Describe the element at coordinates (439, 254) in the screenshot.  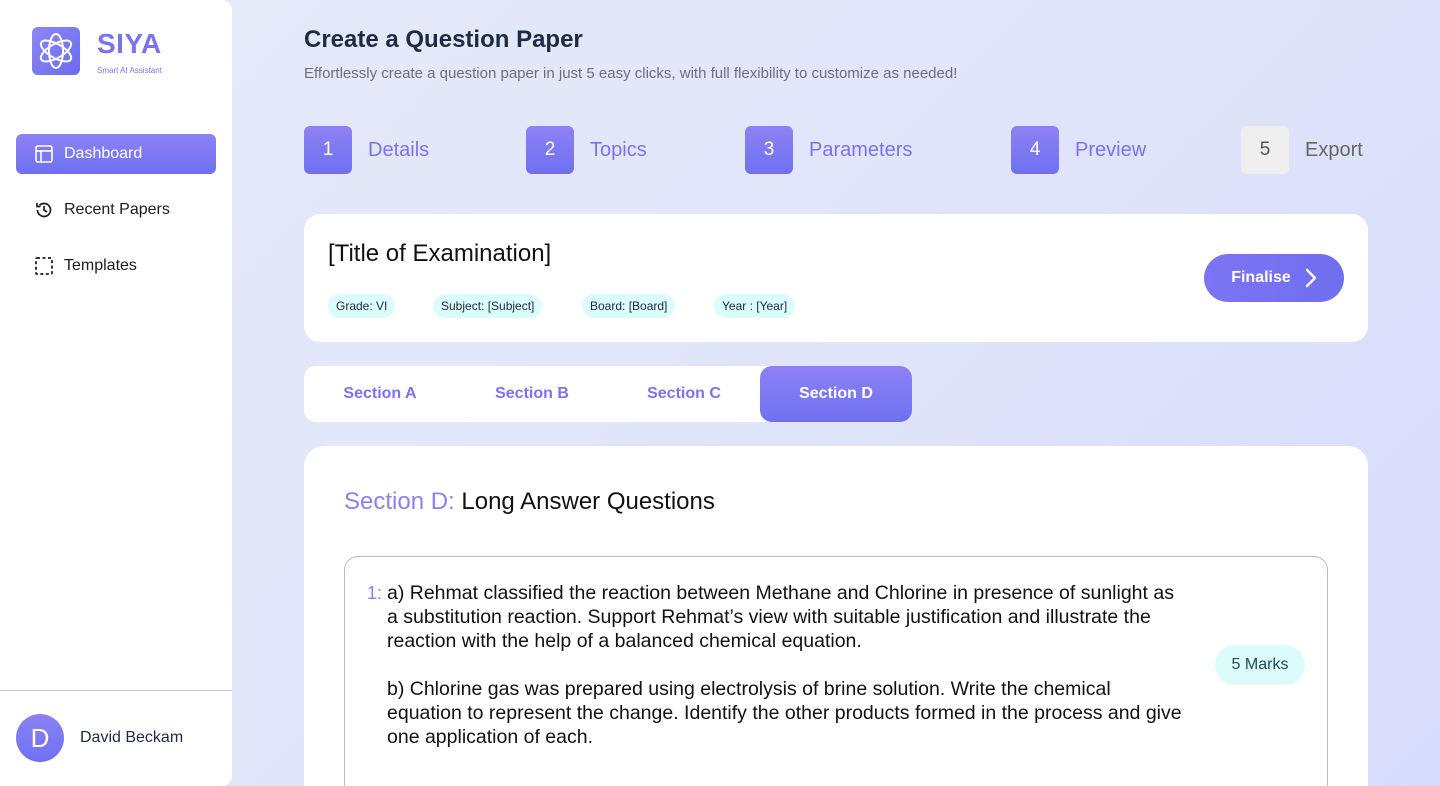
I see `exam-title: [Title of Examination]` at that location.